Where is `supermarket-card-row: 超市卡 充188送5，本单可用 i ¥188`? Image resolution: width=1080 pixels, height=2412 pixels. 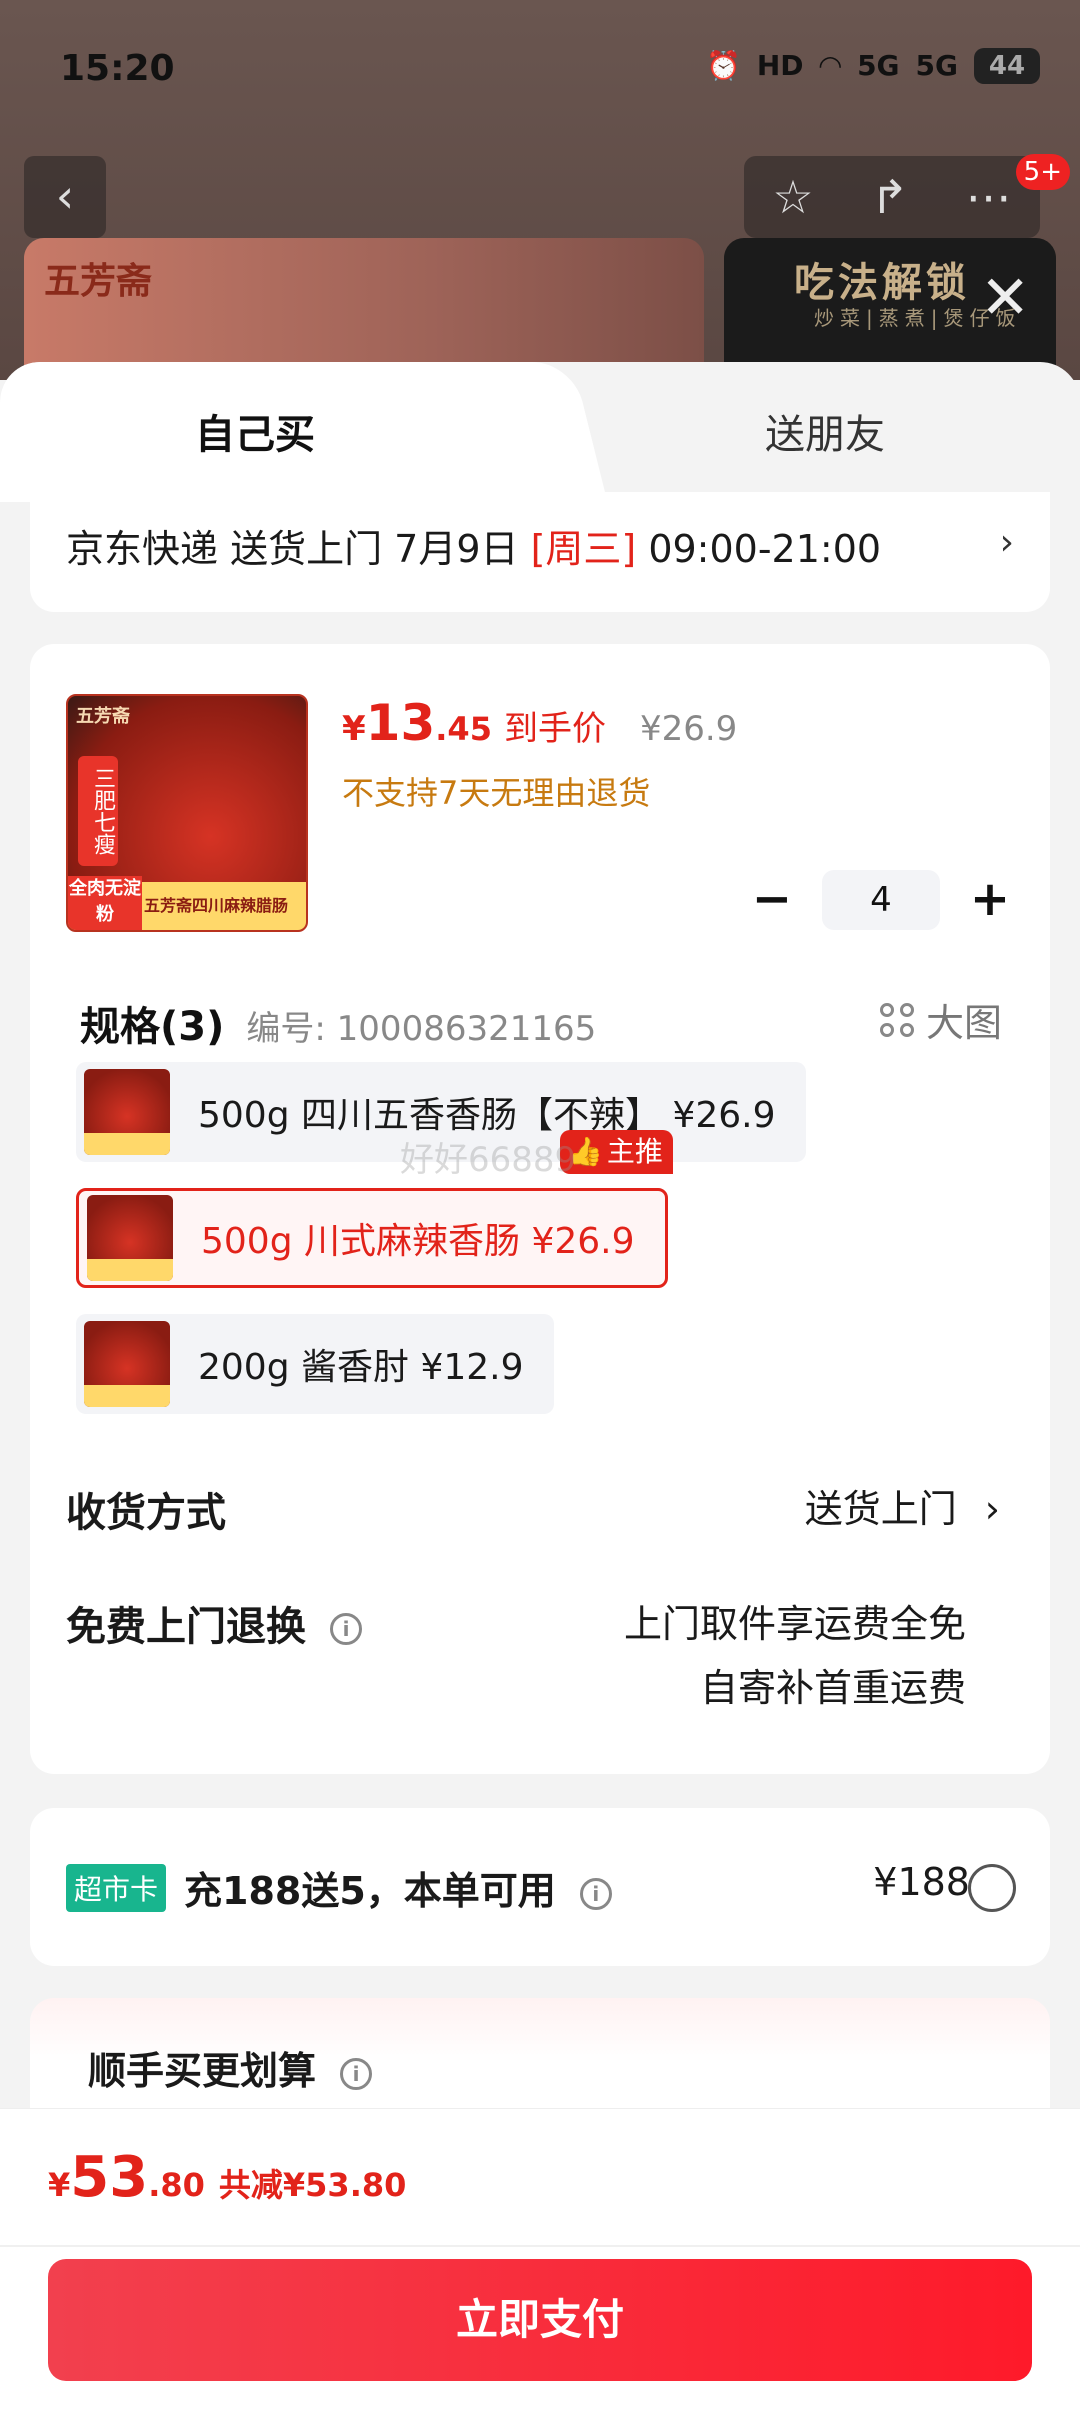 supermarket-card-row: 超市卡 充188送5，本单可用 i ¥188 is located at coordinates (540, 1887).